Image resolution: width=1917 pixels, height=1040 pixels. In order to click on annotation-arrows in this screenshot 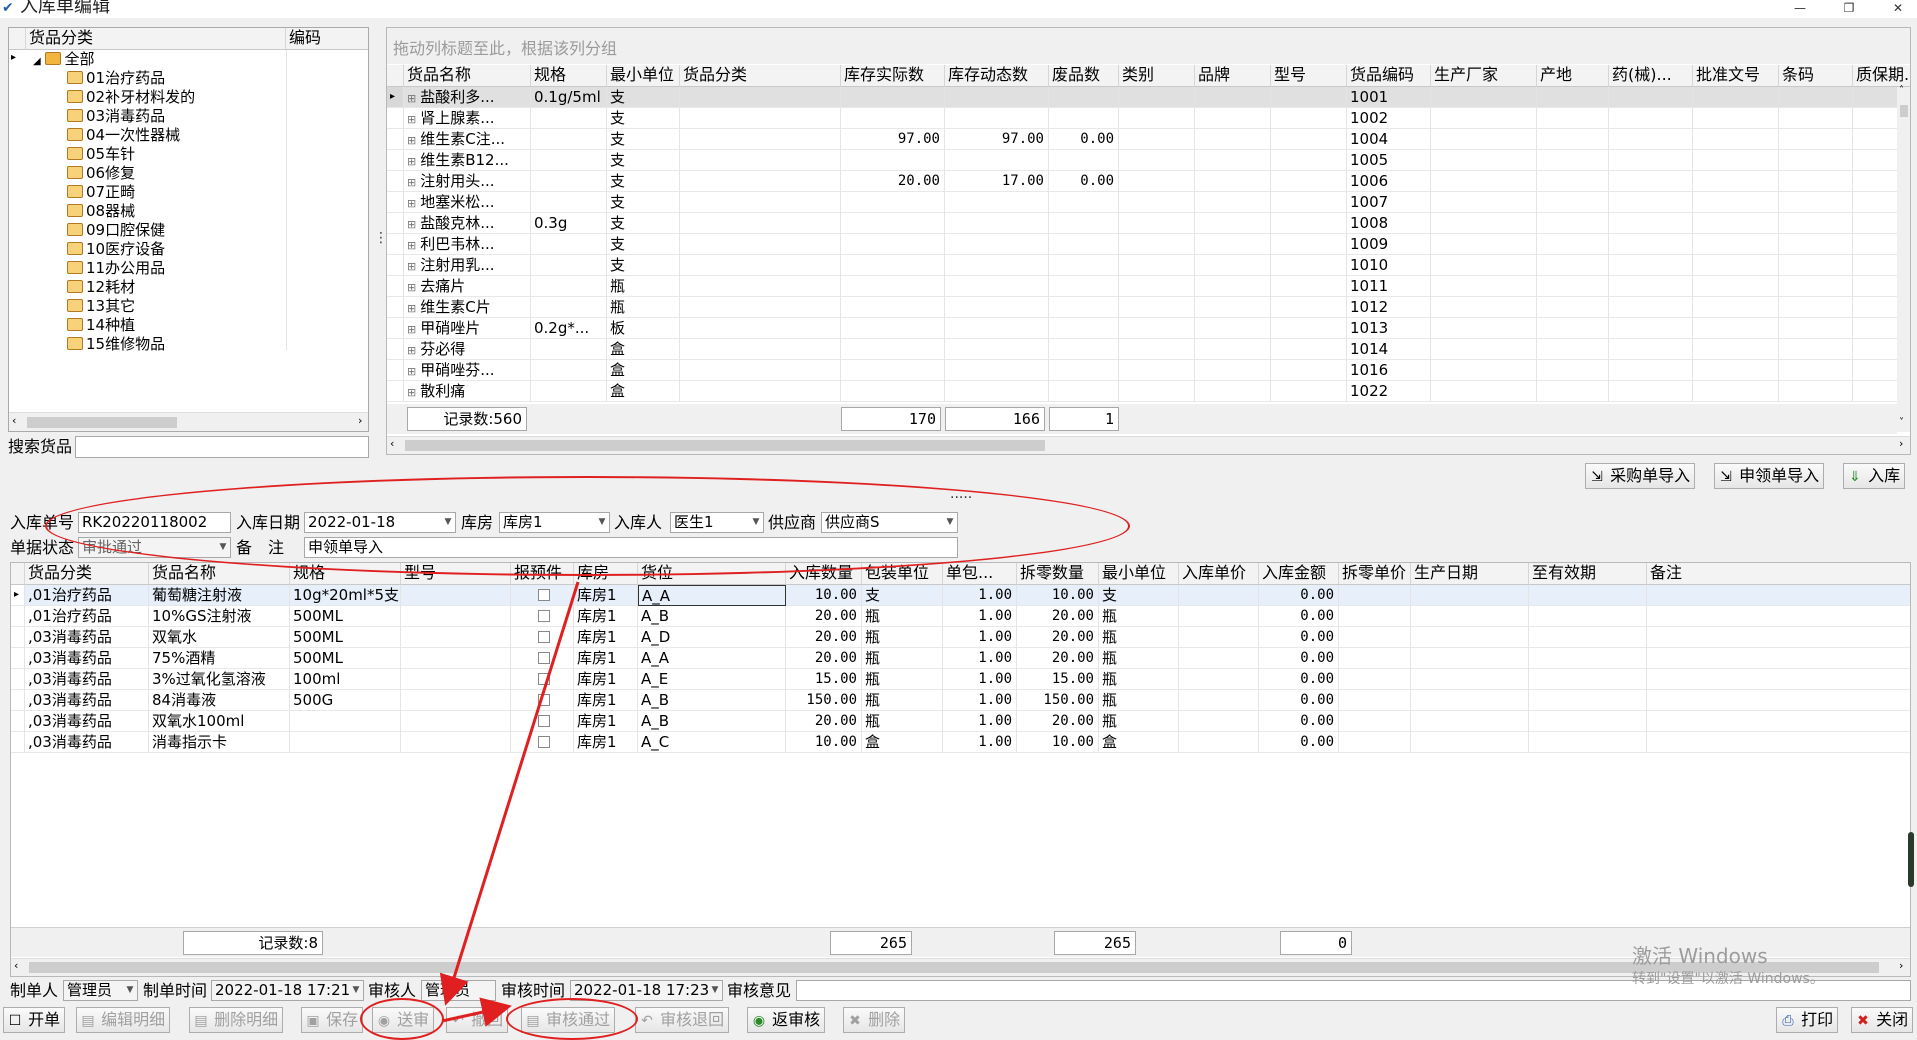, I will do `click(509, 804)`.